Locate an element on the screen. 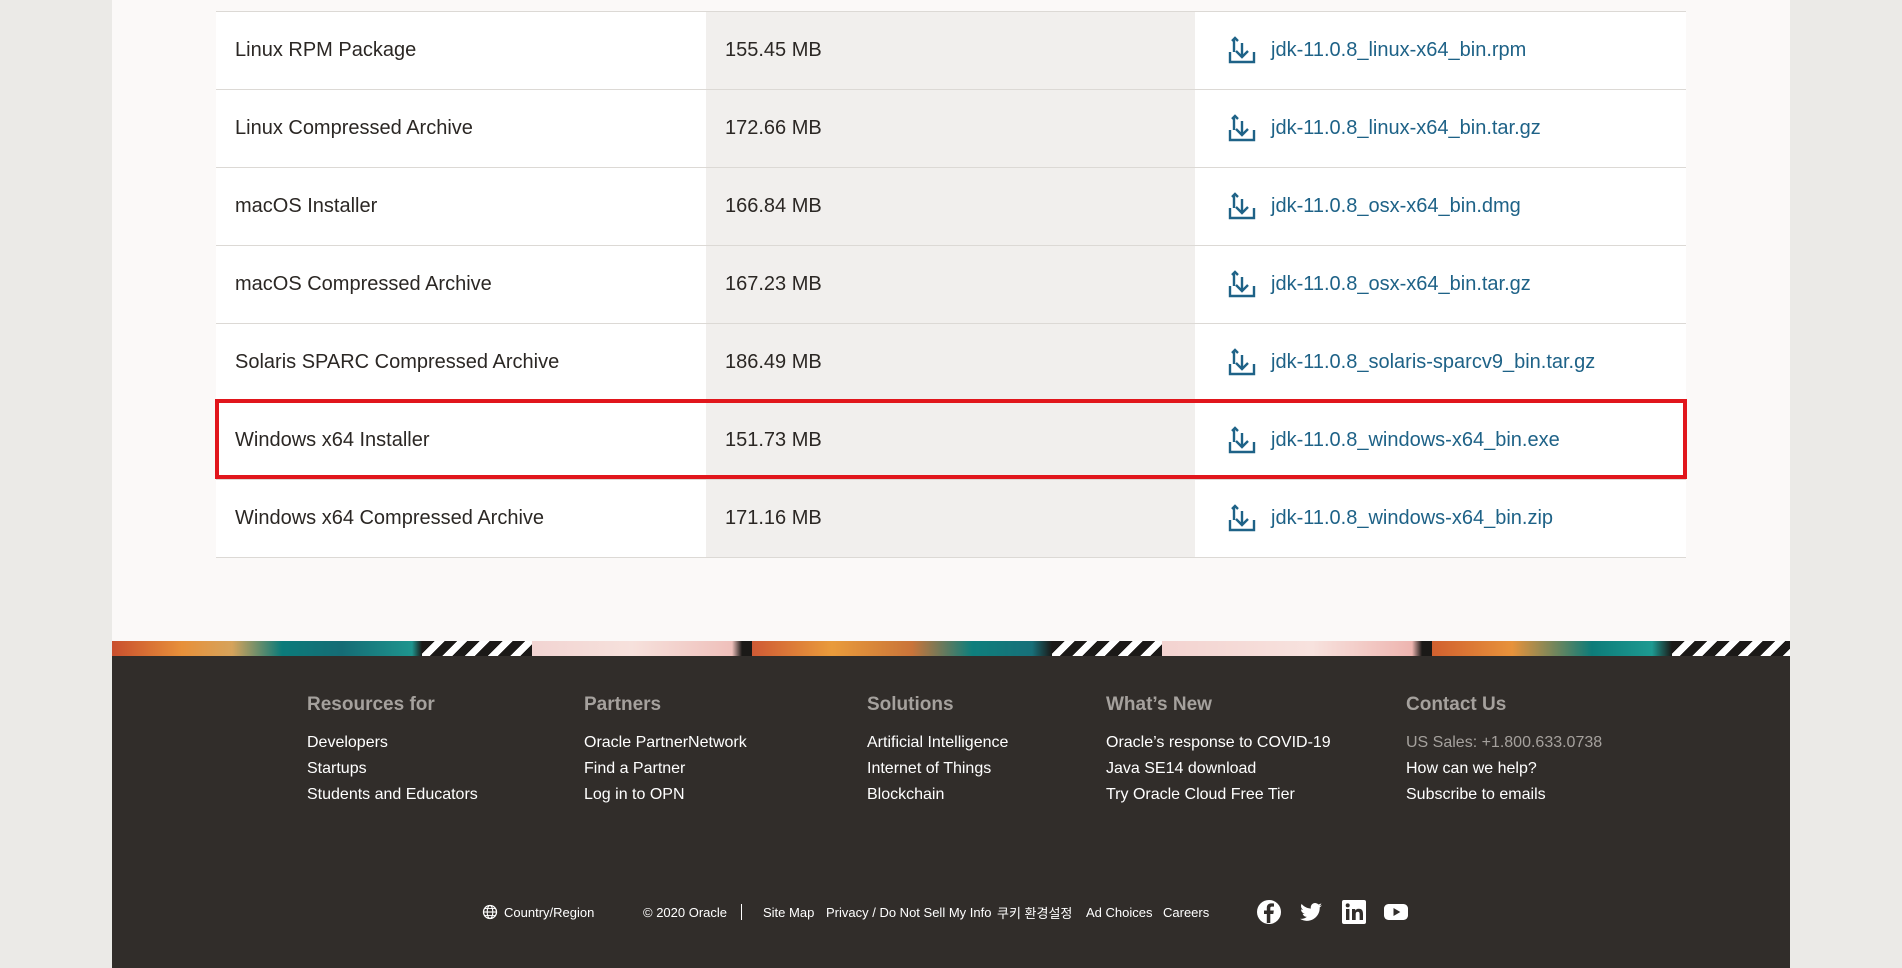 The image size is (1902, 968). download-link: jdk-11.0.8_linux-x64_bin.tar.gz is located at coordinates (1384, 129).